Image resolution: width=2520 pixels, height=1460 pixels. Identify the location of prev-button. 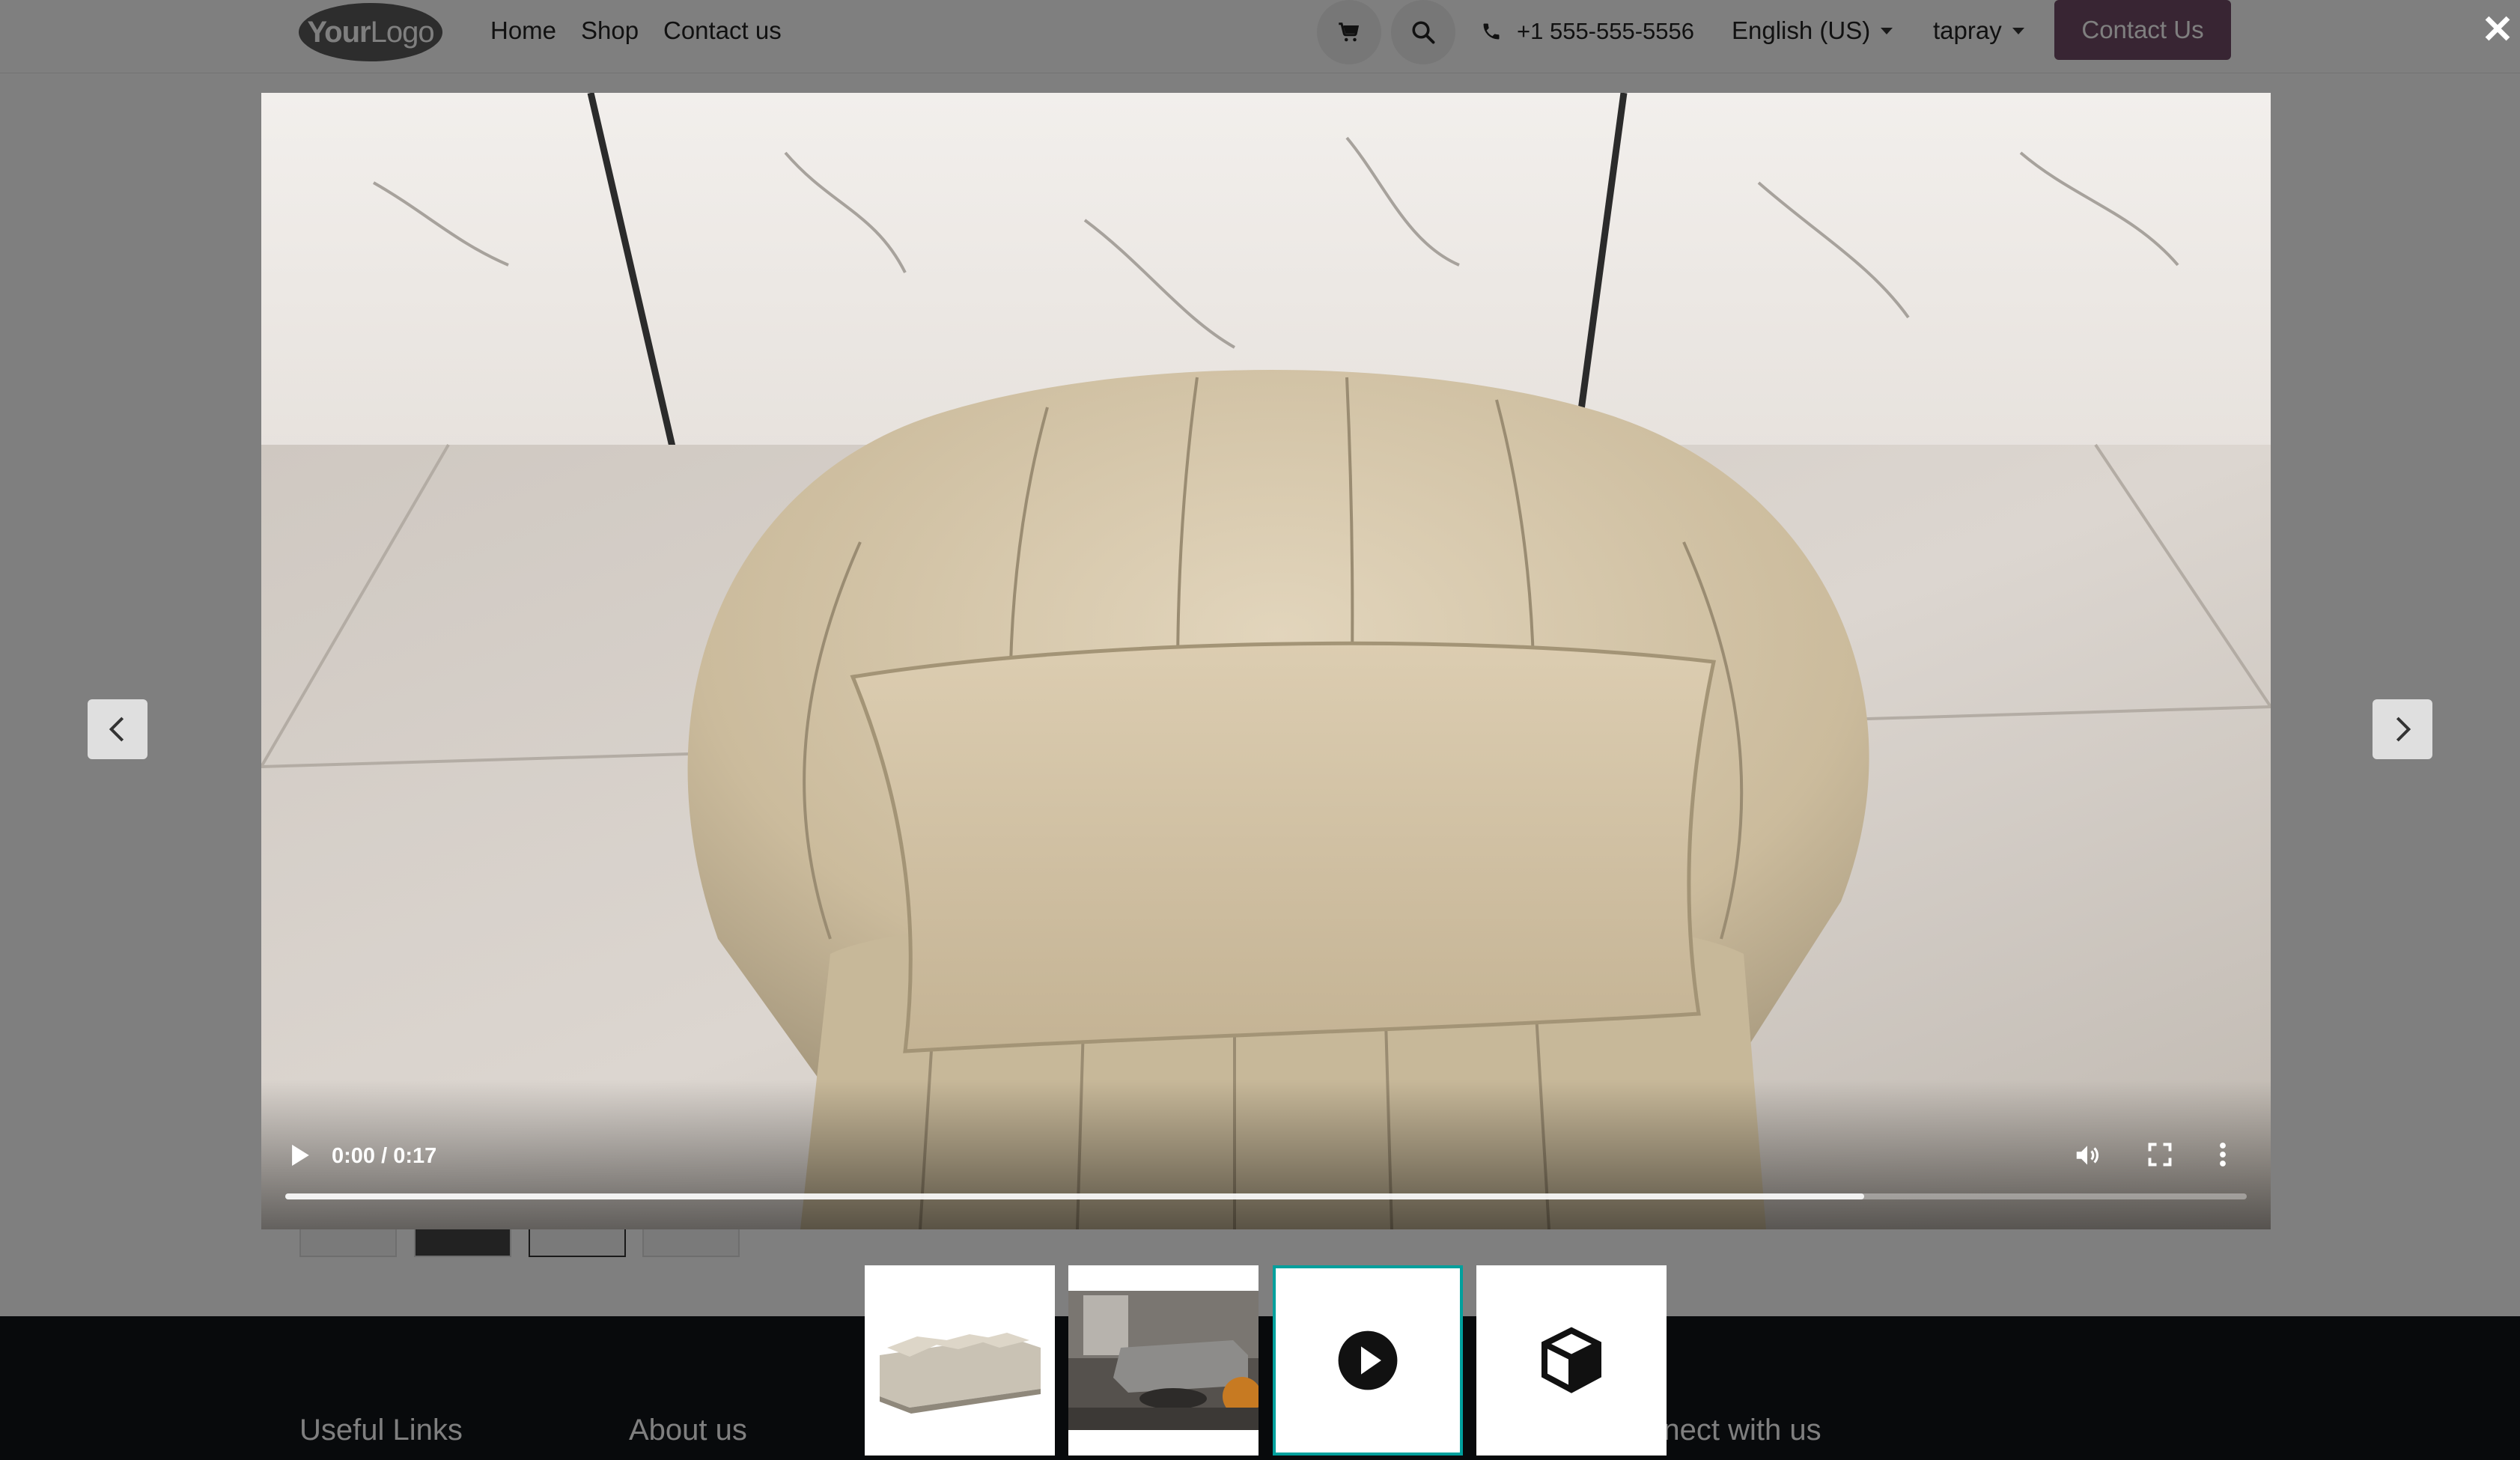
(117, 729).